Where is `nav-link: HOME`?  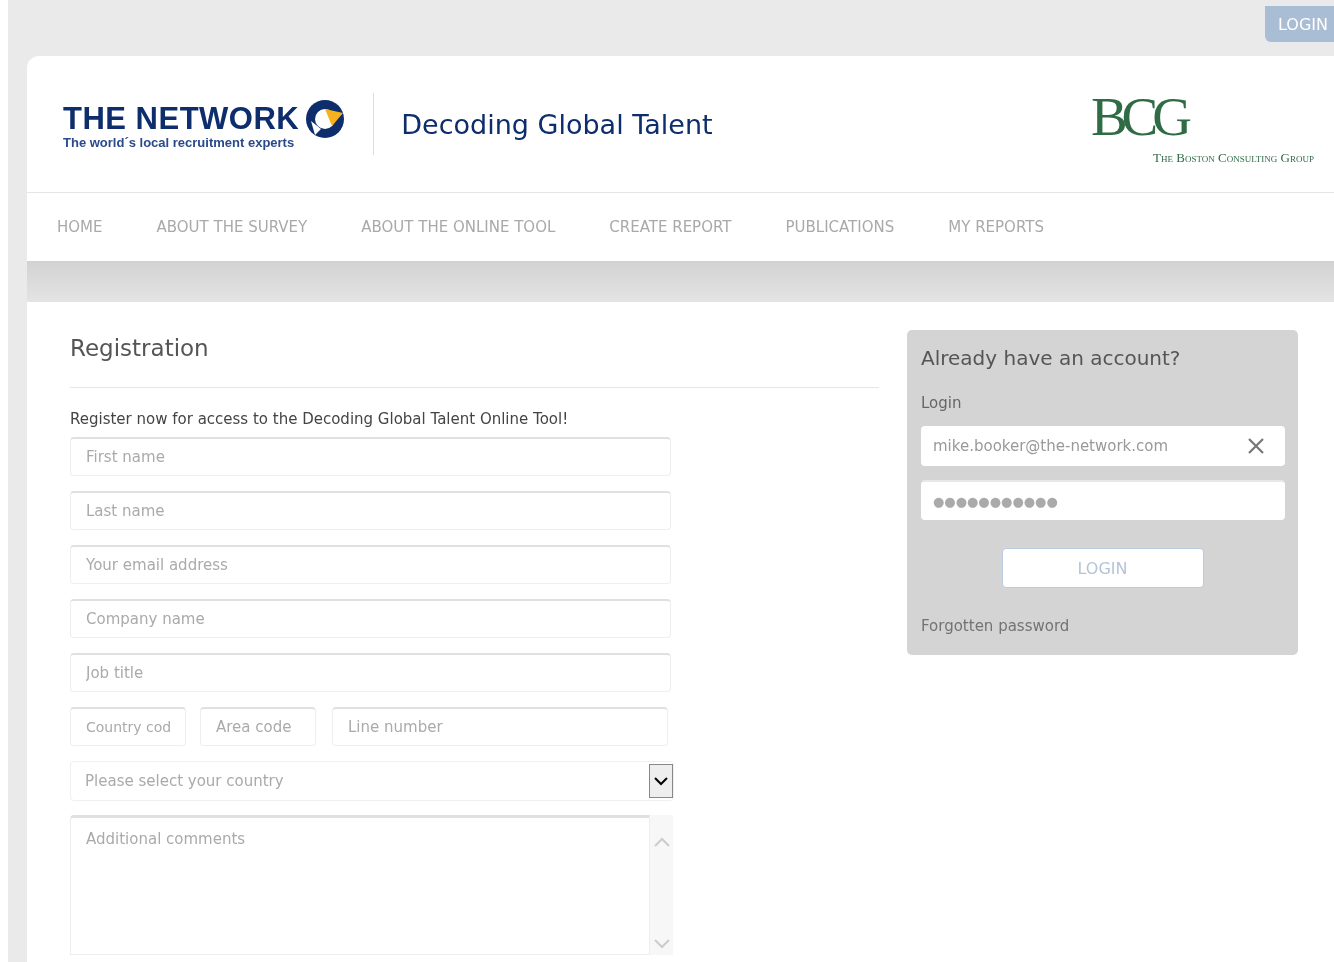
nav-link: HOME is located at coordinates (80, 227).